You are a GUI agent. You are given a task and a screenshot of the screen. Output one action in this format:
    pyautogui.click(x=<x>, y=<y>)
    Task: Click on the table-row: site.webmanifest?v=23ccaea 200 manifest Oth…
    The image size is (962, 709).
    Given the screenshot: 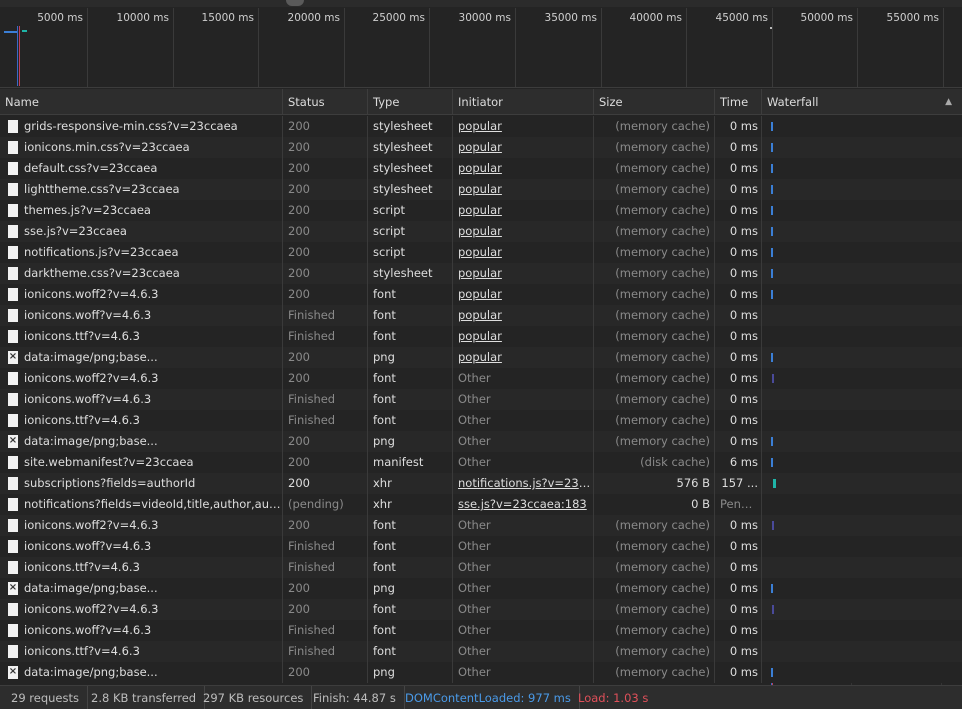 What is the action you would take?
    pyautogui.click(x=481, y=462)
    